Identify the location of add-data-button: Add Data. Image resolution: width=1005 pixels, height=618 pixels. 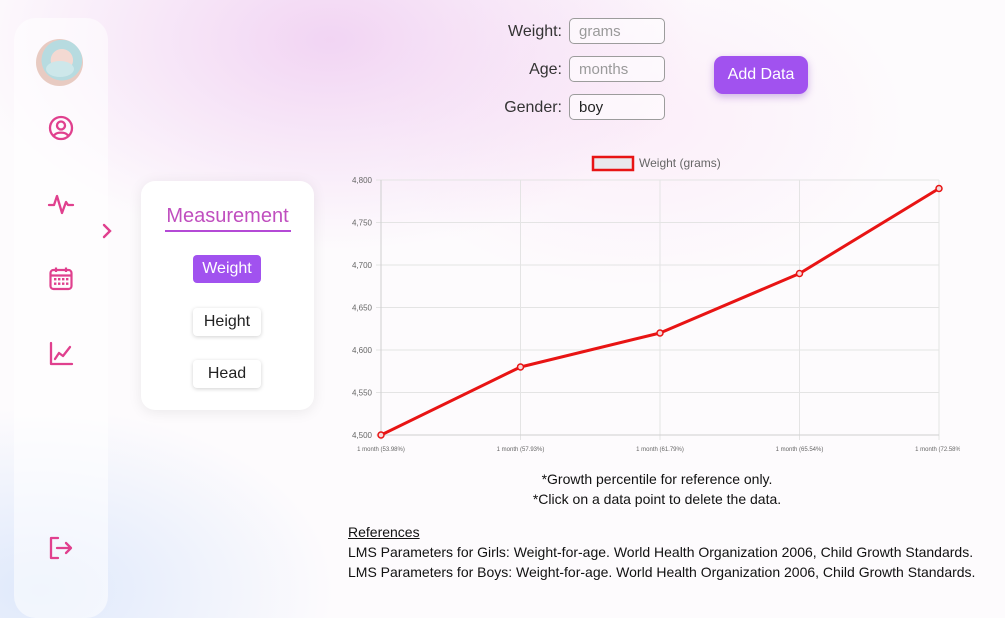
(761, 75).